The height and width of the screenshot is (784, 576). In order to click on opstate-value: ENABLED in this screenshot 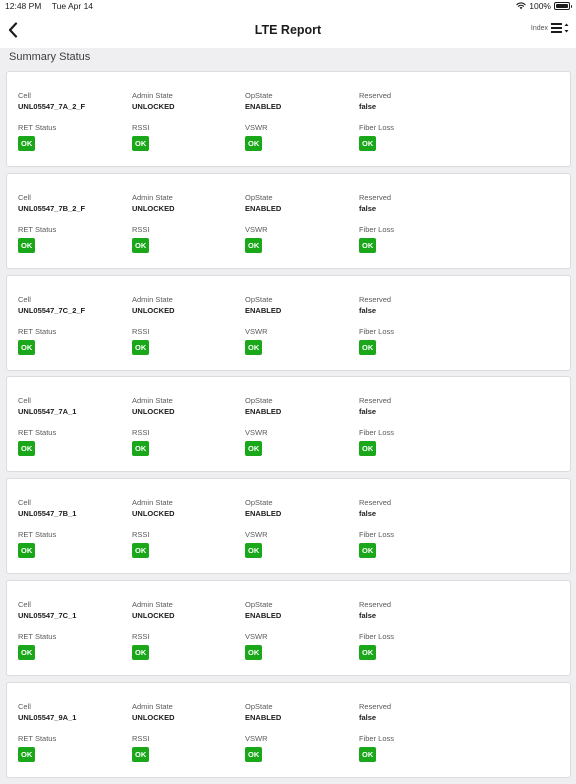, I will do `click(263, 310)`.